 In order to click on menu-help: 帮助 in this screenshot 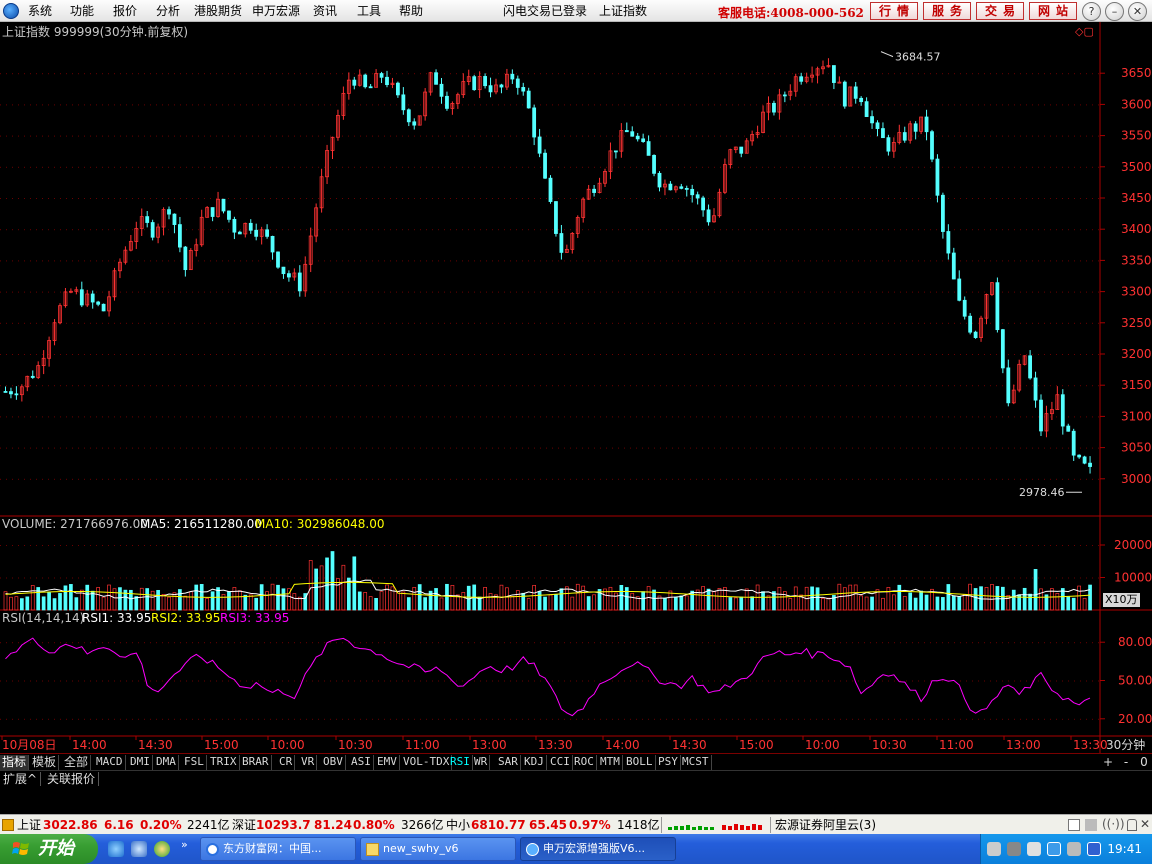, I will do `click(411, 11)`.